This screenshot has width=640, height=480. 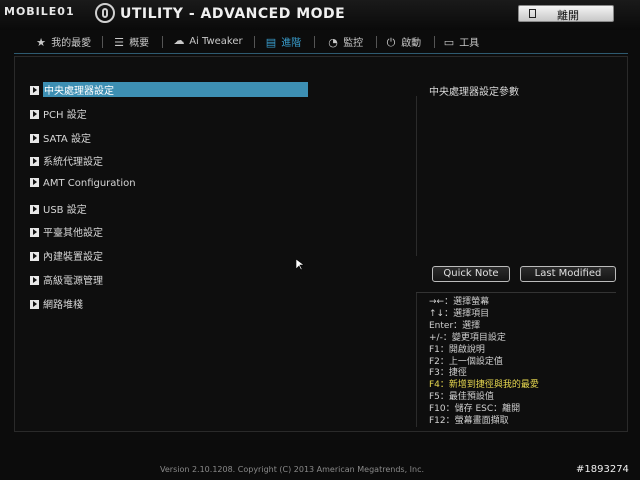 What do you see at coordinates (105, 13) in the screenshot?
I see `uefi-logo-icon` at bounding box center [105, 13].